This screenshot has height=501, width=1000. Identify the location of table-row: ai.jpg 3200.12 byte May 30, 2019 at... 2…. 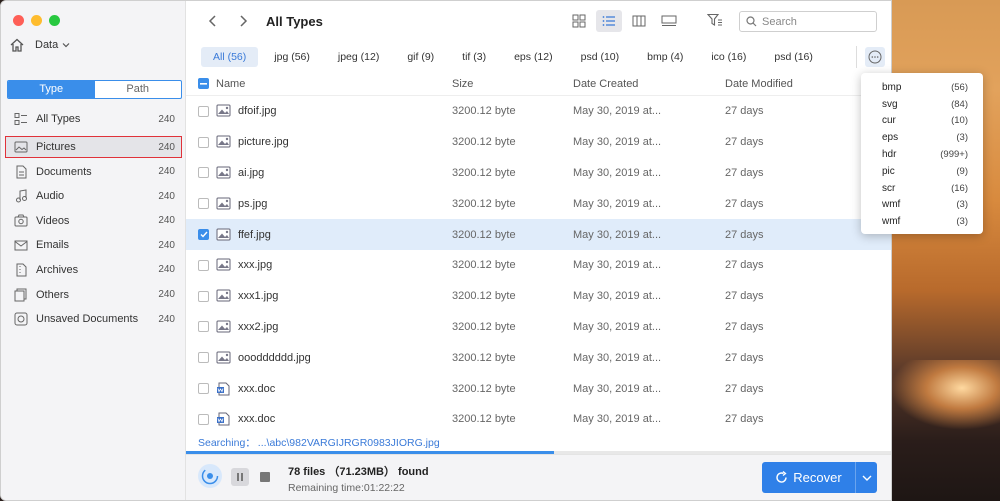
(538, 173).